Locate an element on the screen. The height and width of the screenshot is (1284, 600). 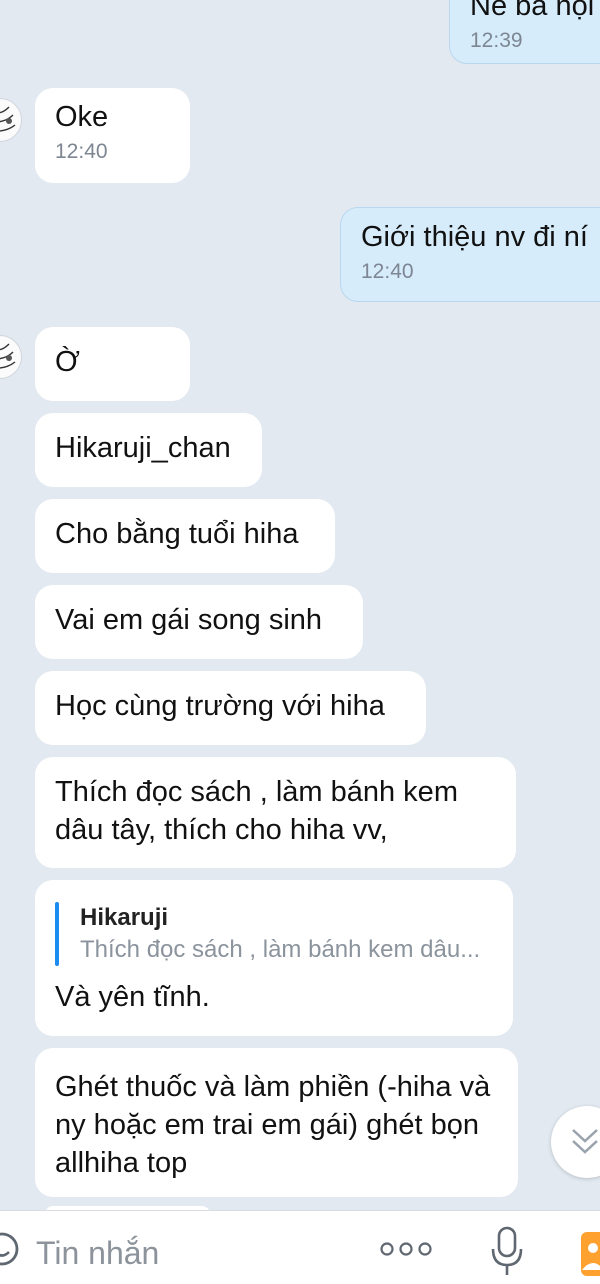
quote-bar is located at coordinates (57, 934).